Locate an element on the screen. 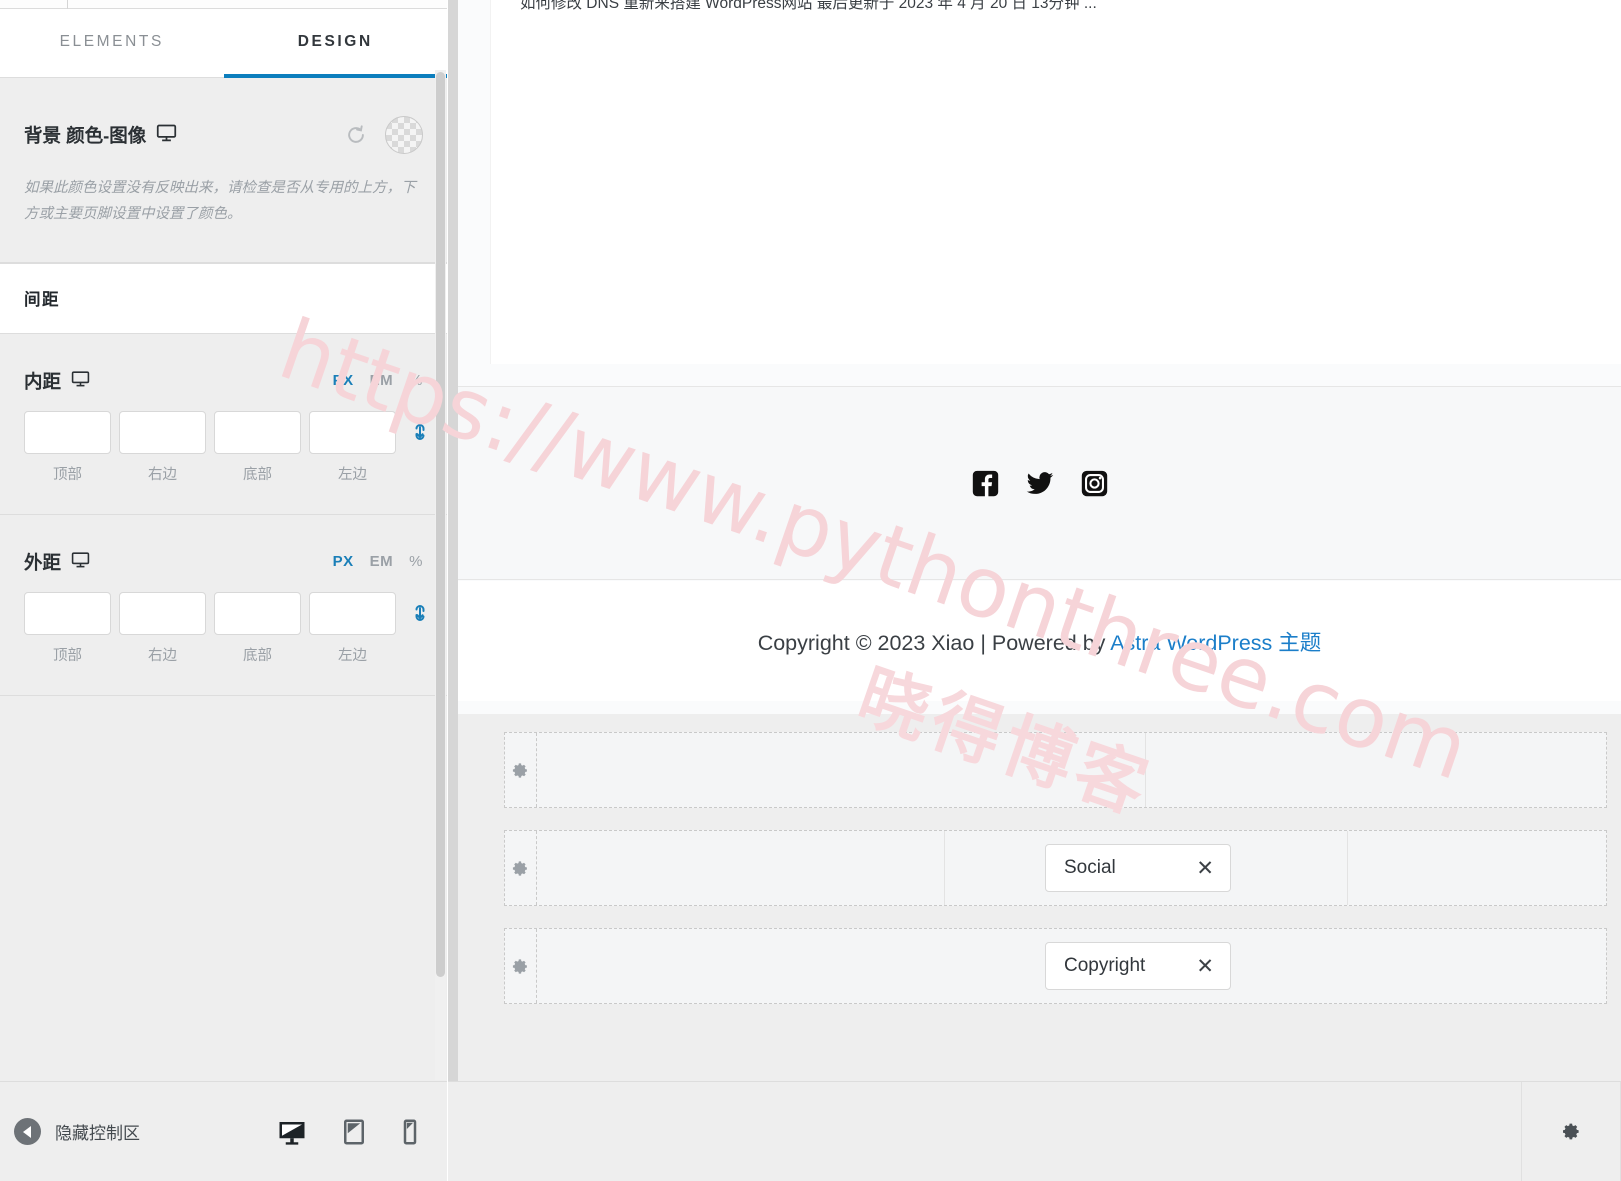 This screenshot has width=1621, height=1181. background-color-row: 背景 颜色-图像 is located at coordinates (223, 135).